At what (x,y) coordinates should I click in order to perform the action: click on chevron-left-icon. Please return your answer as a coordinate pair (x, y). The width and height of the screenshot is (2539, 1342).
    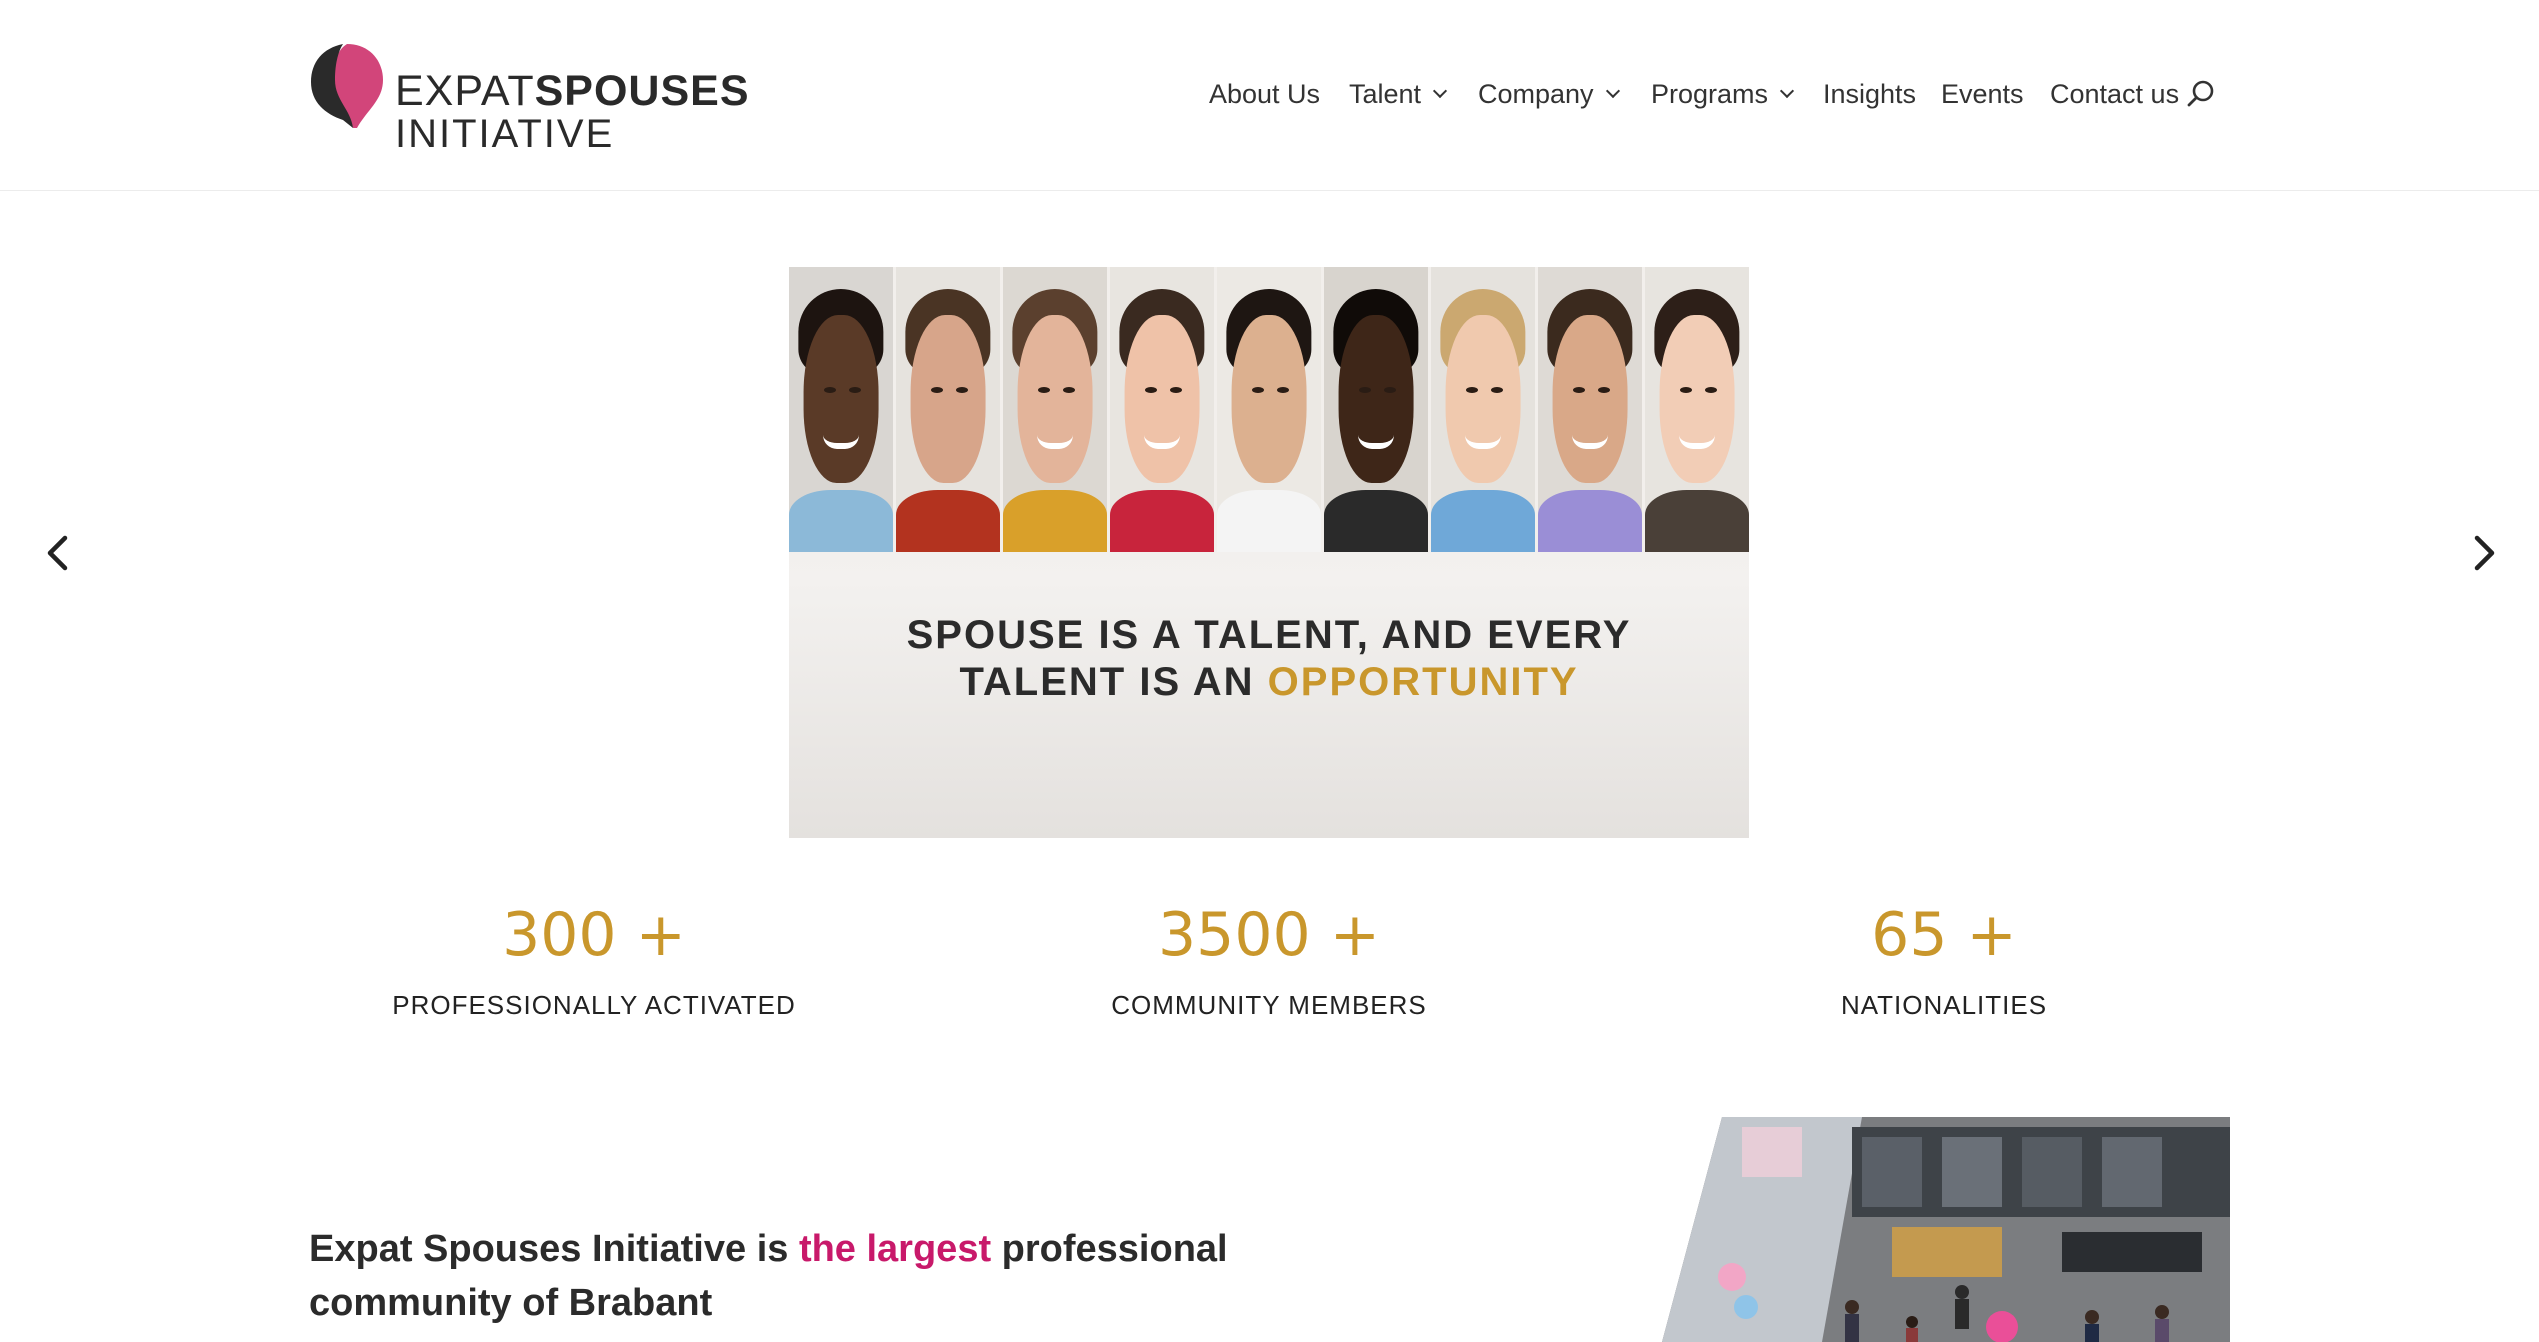
    Looking at the image, I should click on (59, 553).